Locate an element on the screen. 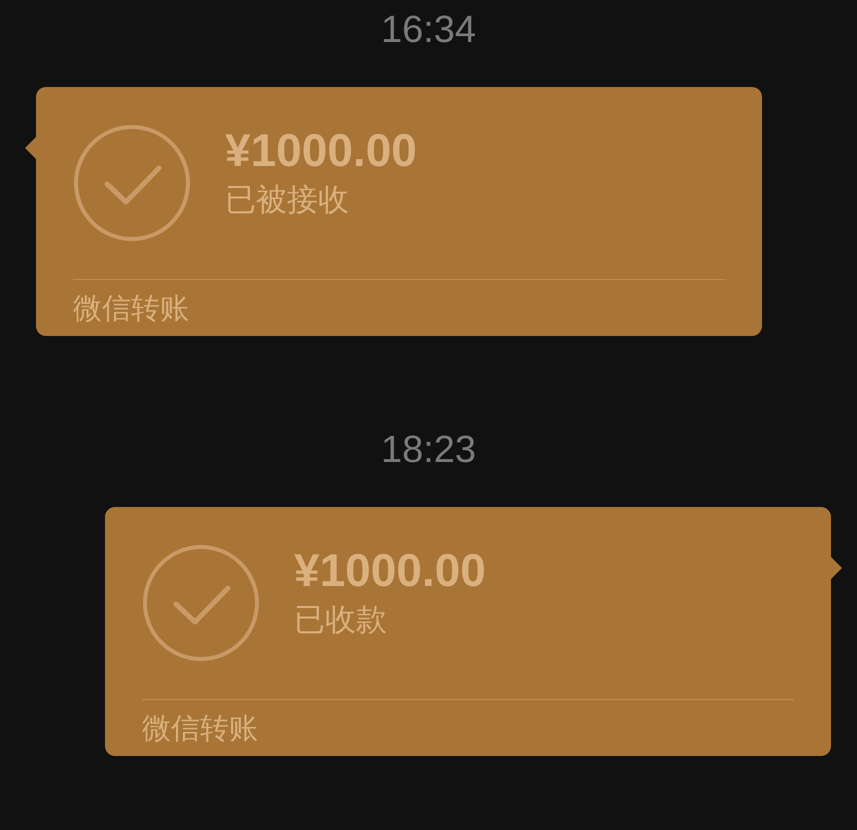 This screenshot has width=857, height=830. transfer-status: 已被接收 is located at coordinates (287, 200).